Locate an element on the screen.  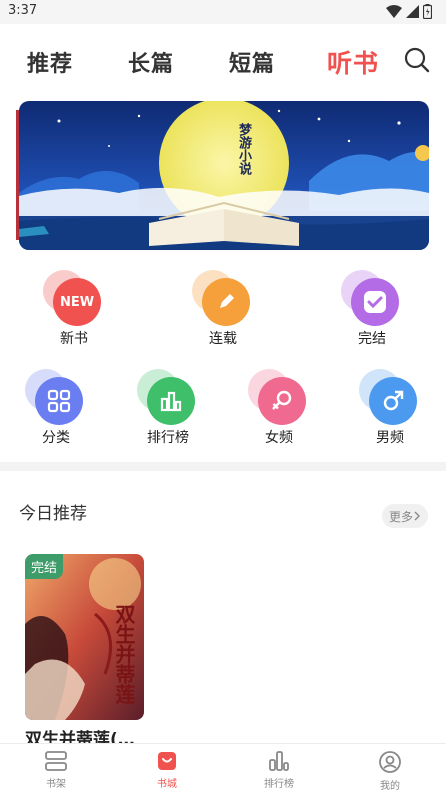
female-icon is located at coordinates (279, 397).